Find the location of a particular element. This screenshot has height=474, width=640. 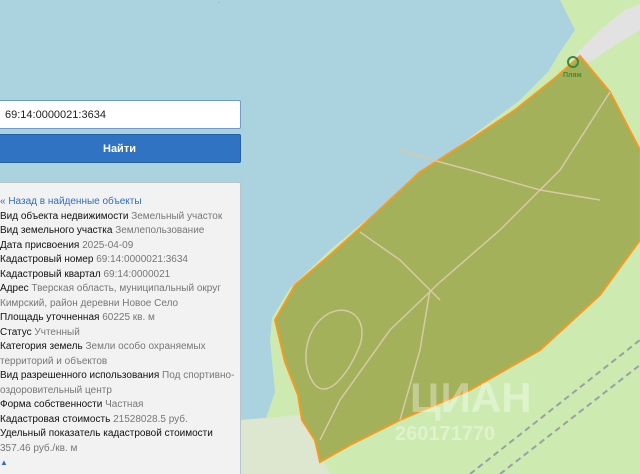

attribute-key: Статус is located at coordinates (16, 332).